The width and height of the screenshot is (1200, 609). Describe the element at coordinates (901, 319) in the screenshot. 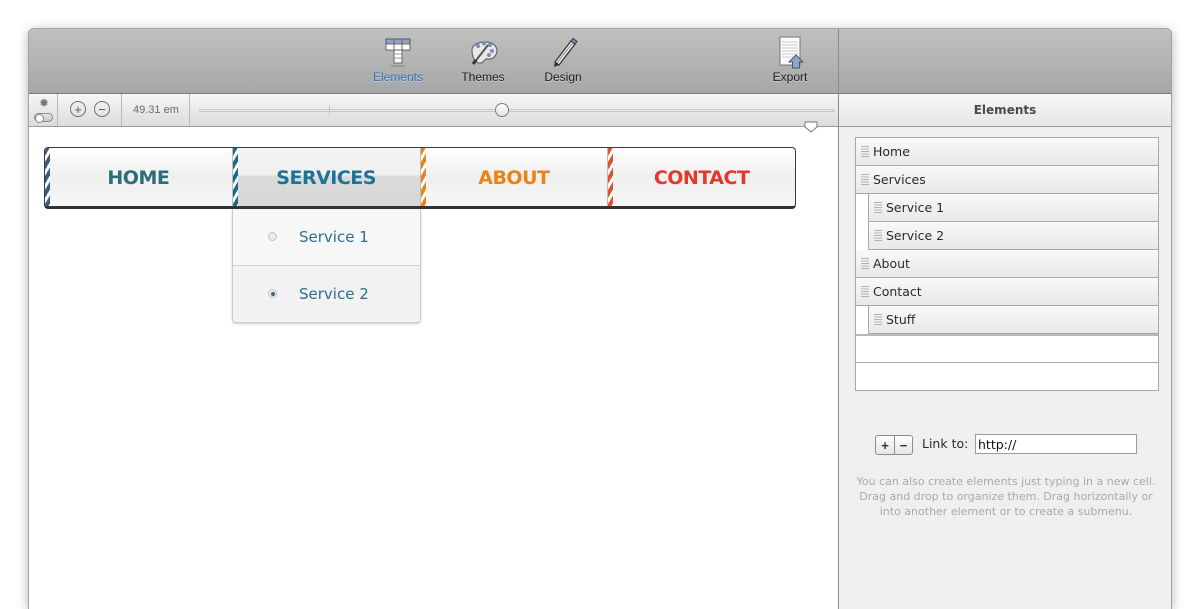

I see `tree-row-label: Stuff` at that location.